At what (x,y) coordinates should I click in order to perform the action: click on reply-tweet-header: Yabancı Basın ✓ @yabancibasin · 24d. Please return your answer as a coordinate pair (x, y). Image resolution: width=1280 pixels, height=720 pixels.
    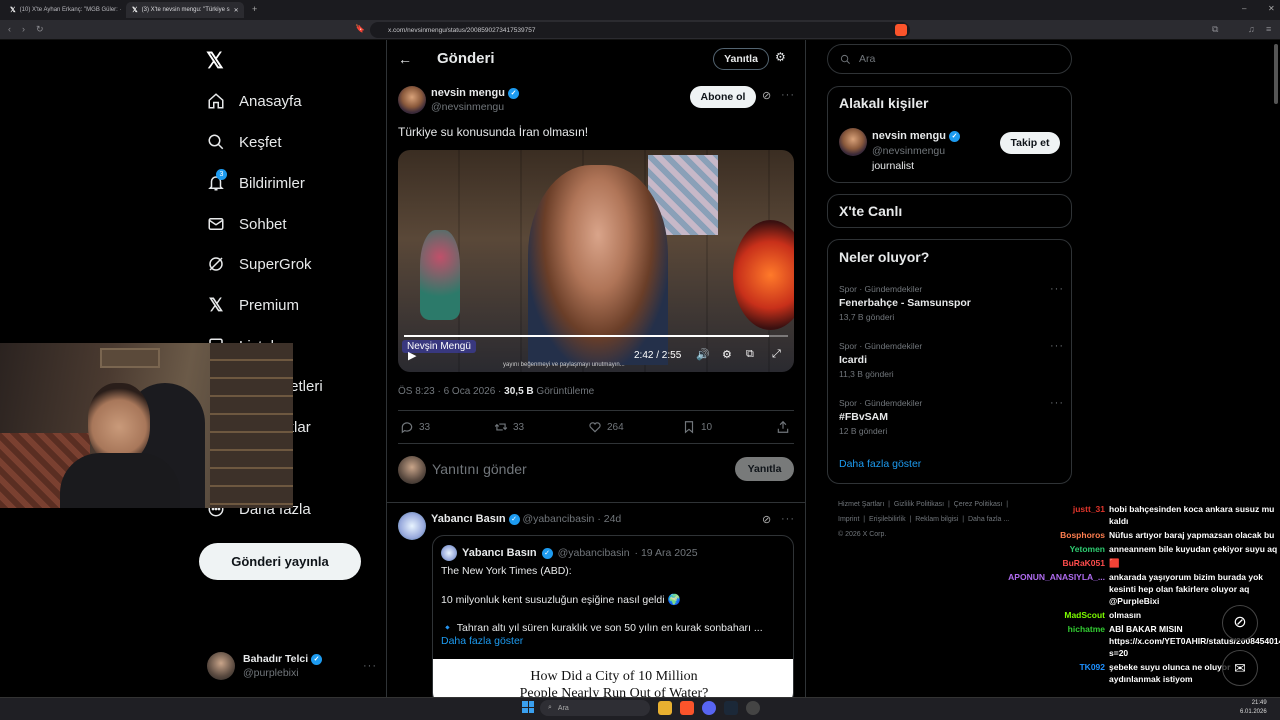
    Looking at the image, I should click on (526, 519).